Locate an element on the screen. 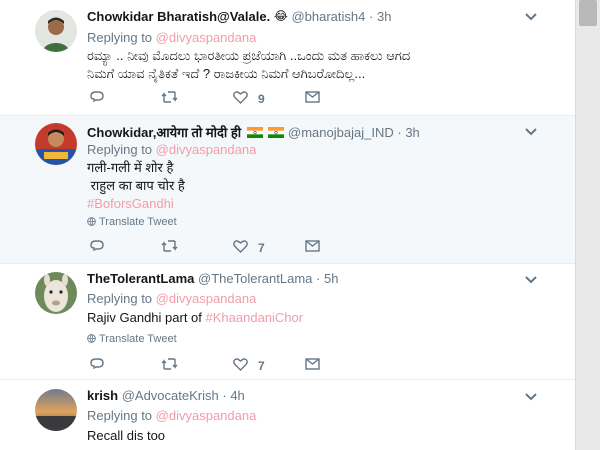 This screenshot has width=600, height=450. tweet-text-line: गली-गली में शोर है is located at coordinates (130, 167).